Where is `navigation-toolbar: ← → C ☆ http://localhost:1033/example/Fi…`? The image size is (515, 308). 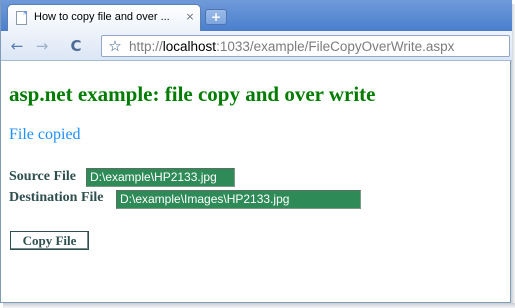
navigation-toolbar: ← → C ☆ http://localhost:1033/example/Fi… is located at coordinates (256, 46).